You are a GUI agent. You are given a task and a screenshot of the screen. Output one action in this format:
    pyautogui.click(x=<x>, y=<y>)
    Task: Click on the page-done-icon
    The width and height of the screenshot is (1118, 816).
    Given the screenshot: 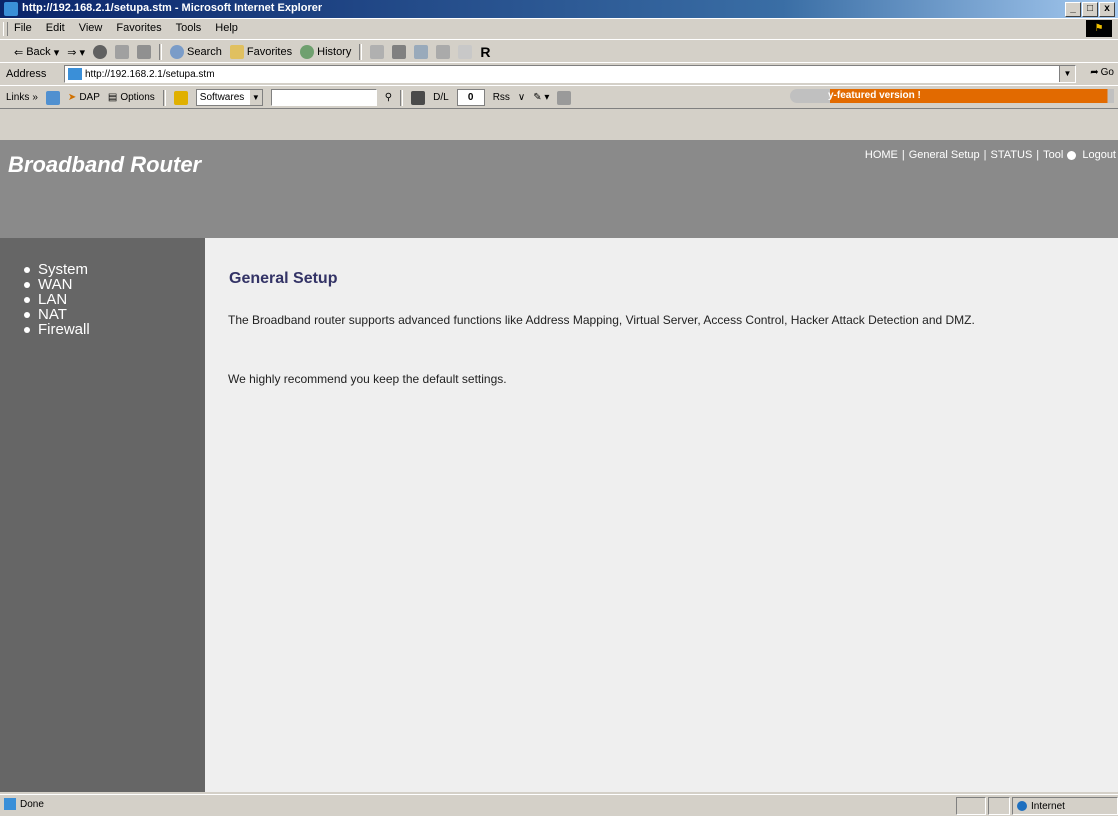 What is the action you would take?
    pyautogui.click(x=10, y=804)
    